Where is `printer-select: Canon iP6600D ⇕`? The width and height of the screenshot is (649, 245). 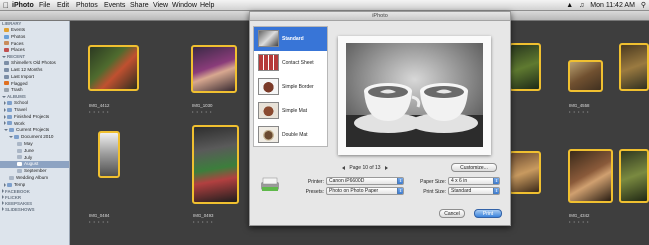 printer-select: Canon iP6600D ⇕ is located at coordinates (365, 181).